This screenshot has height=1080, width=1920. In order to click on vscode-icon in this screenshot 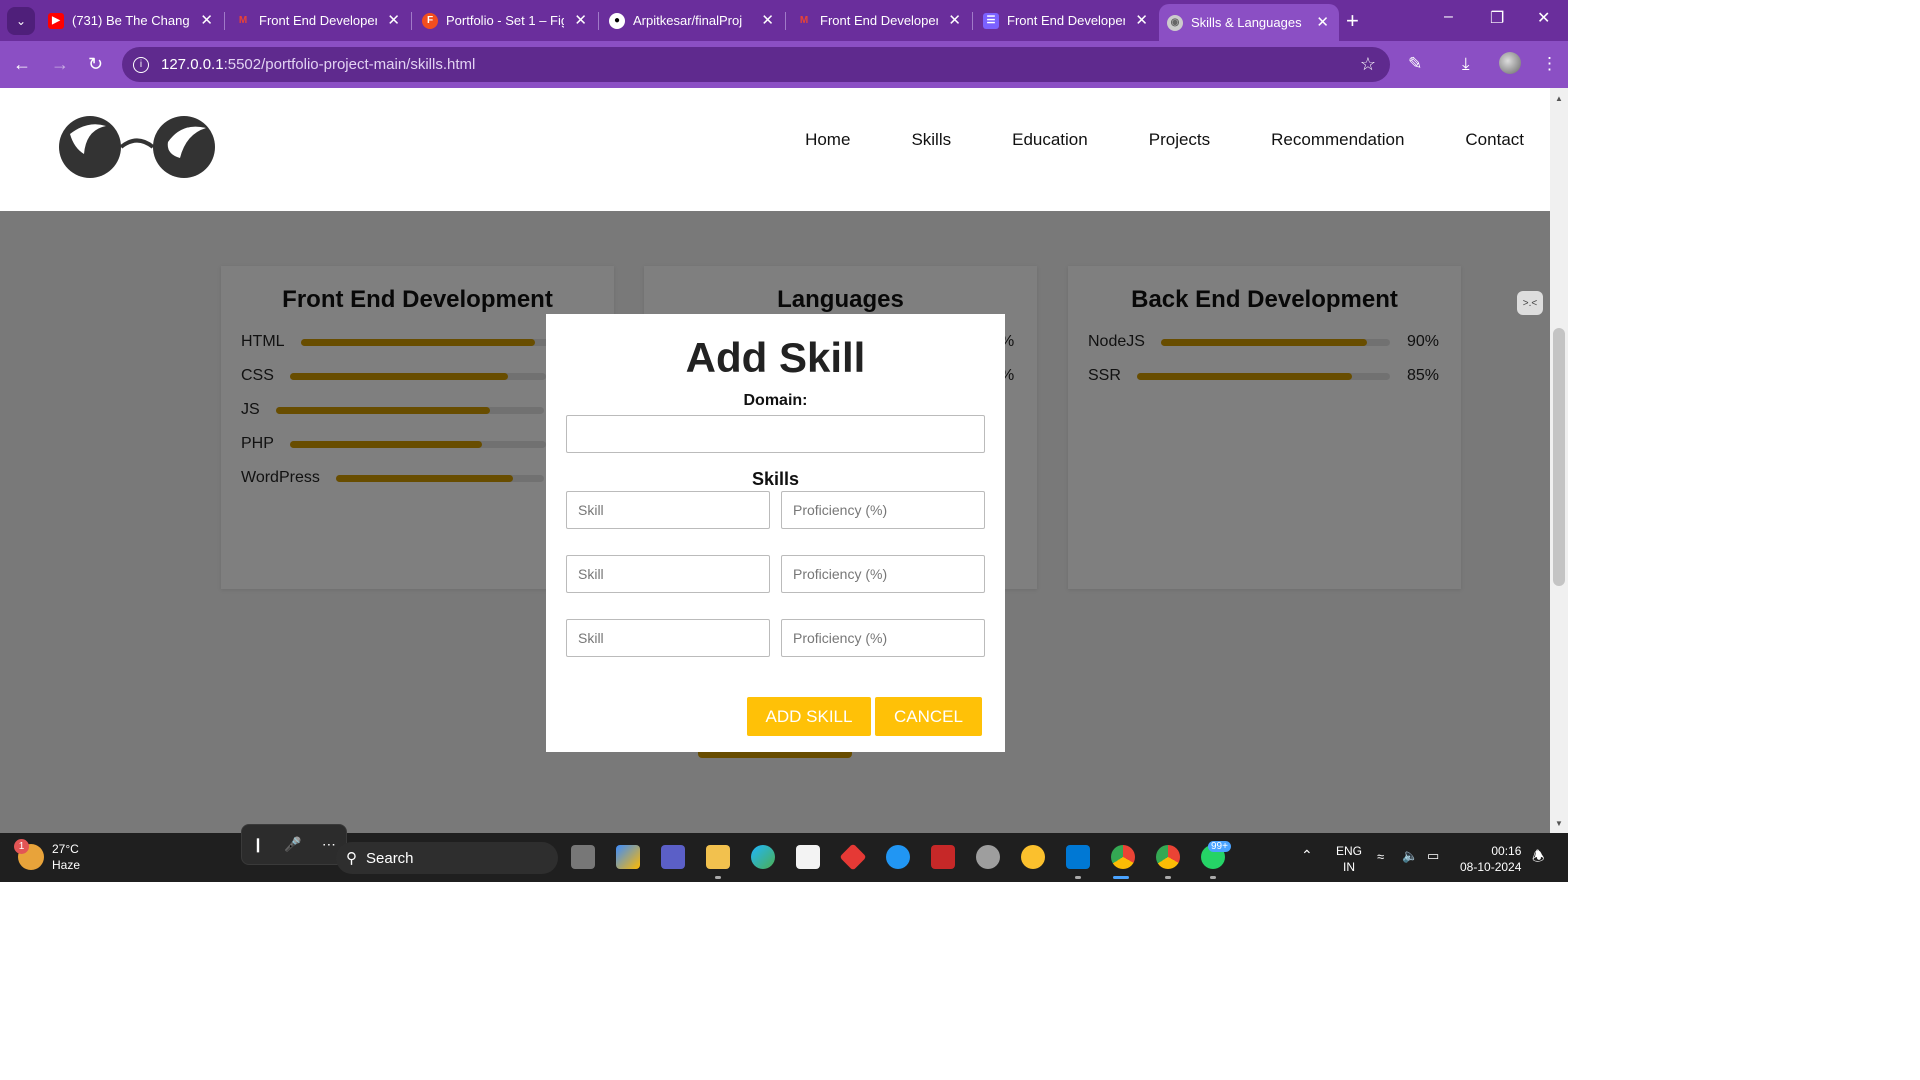, I will do `click(1078, 857)`.